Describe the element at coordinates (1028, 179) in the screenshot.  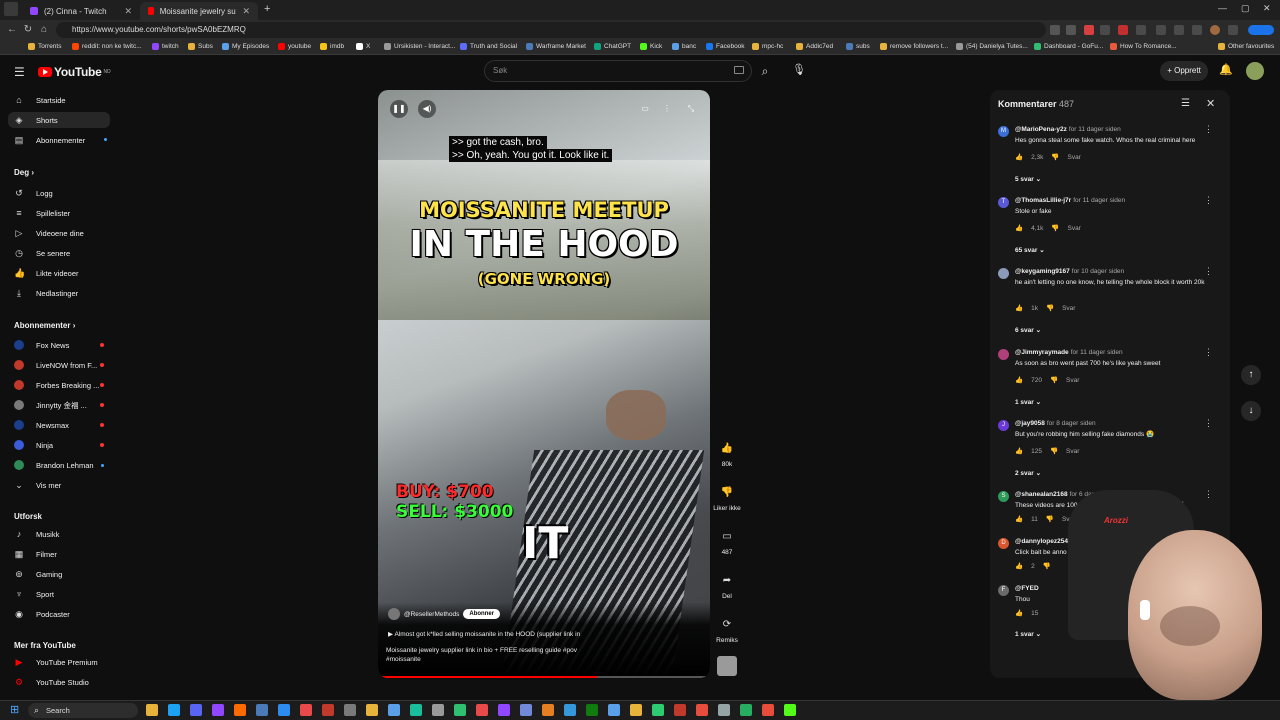
I see `view-replies-button: 5 svar ⌄` at that location.